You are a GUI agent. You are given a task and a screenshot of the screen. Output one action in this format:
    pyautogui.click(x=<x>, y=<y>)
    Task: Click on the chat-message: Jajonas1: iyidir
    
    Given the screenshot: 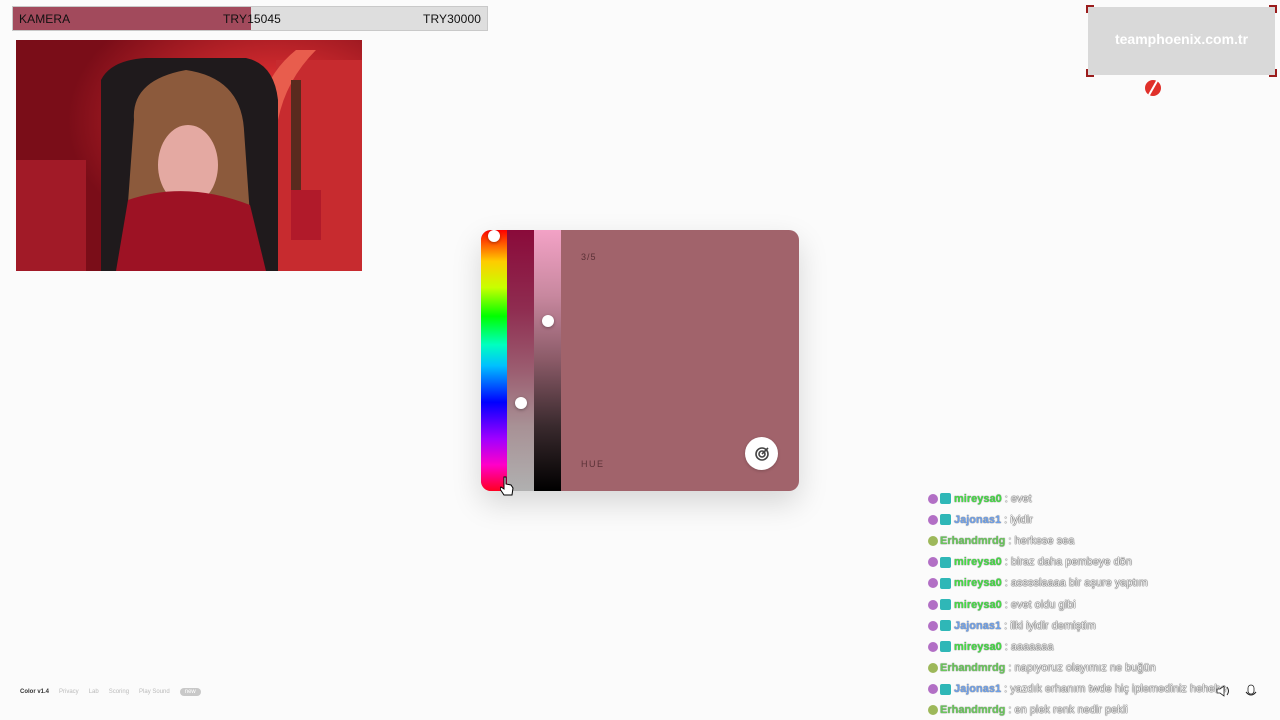 What is the action you would take?
    pyautogui.click(x=1100, y=519)
    